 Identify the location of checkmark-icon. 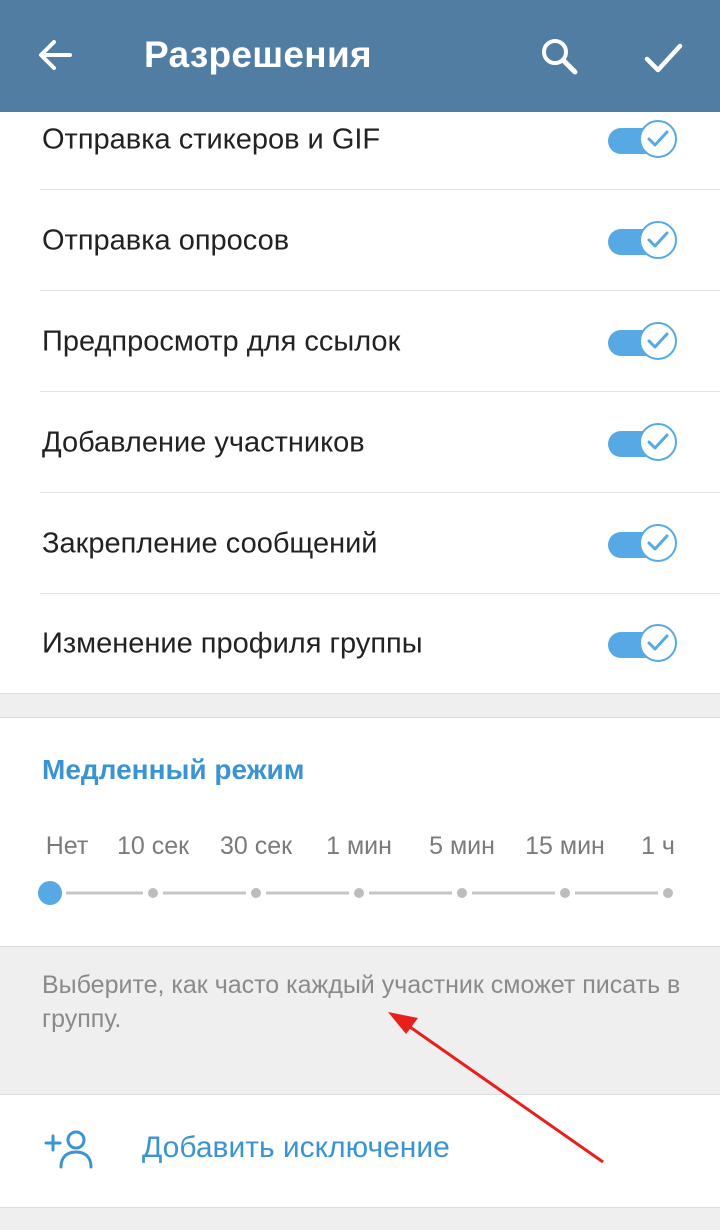
(663, 58).